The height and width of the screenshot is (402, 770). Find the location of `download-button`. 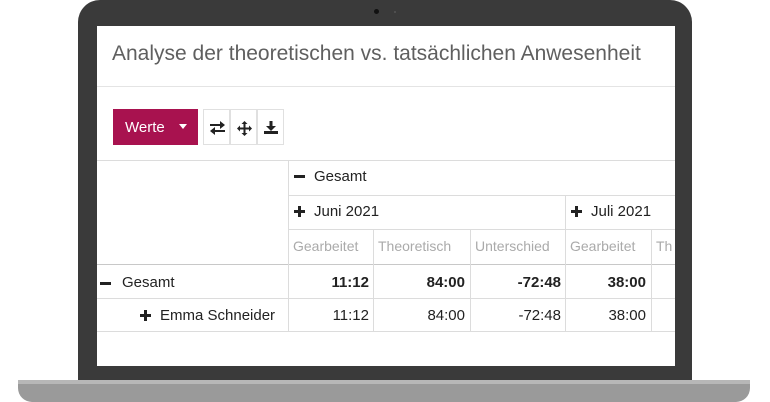

download-button is located at coordinates (270, 127).